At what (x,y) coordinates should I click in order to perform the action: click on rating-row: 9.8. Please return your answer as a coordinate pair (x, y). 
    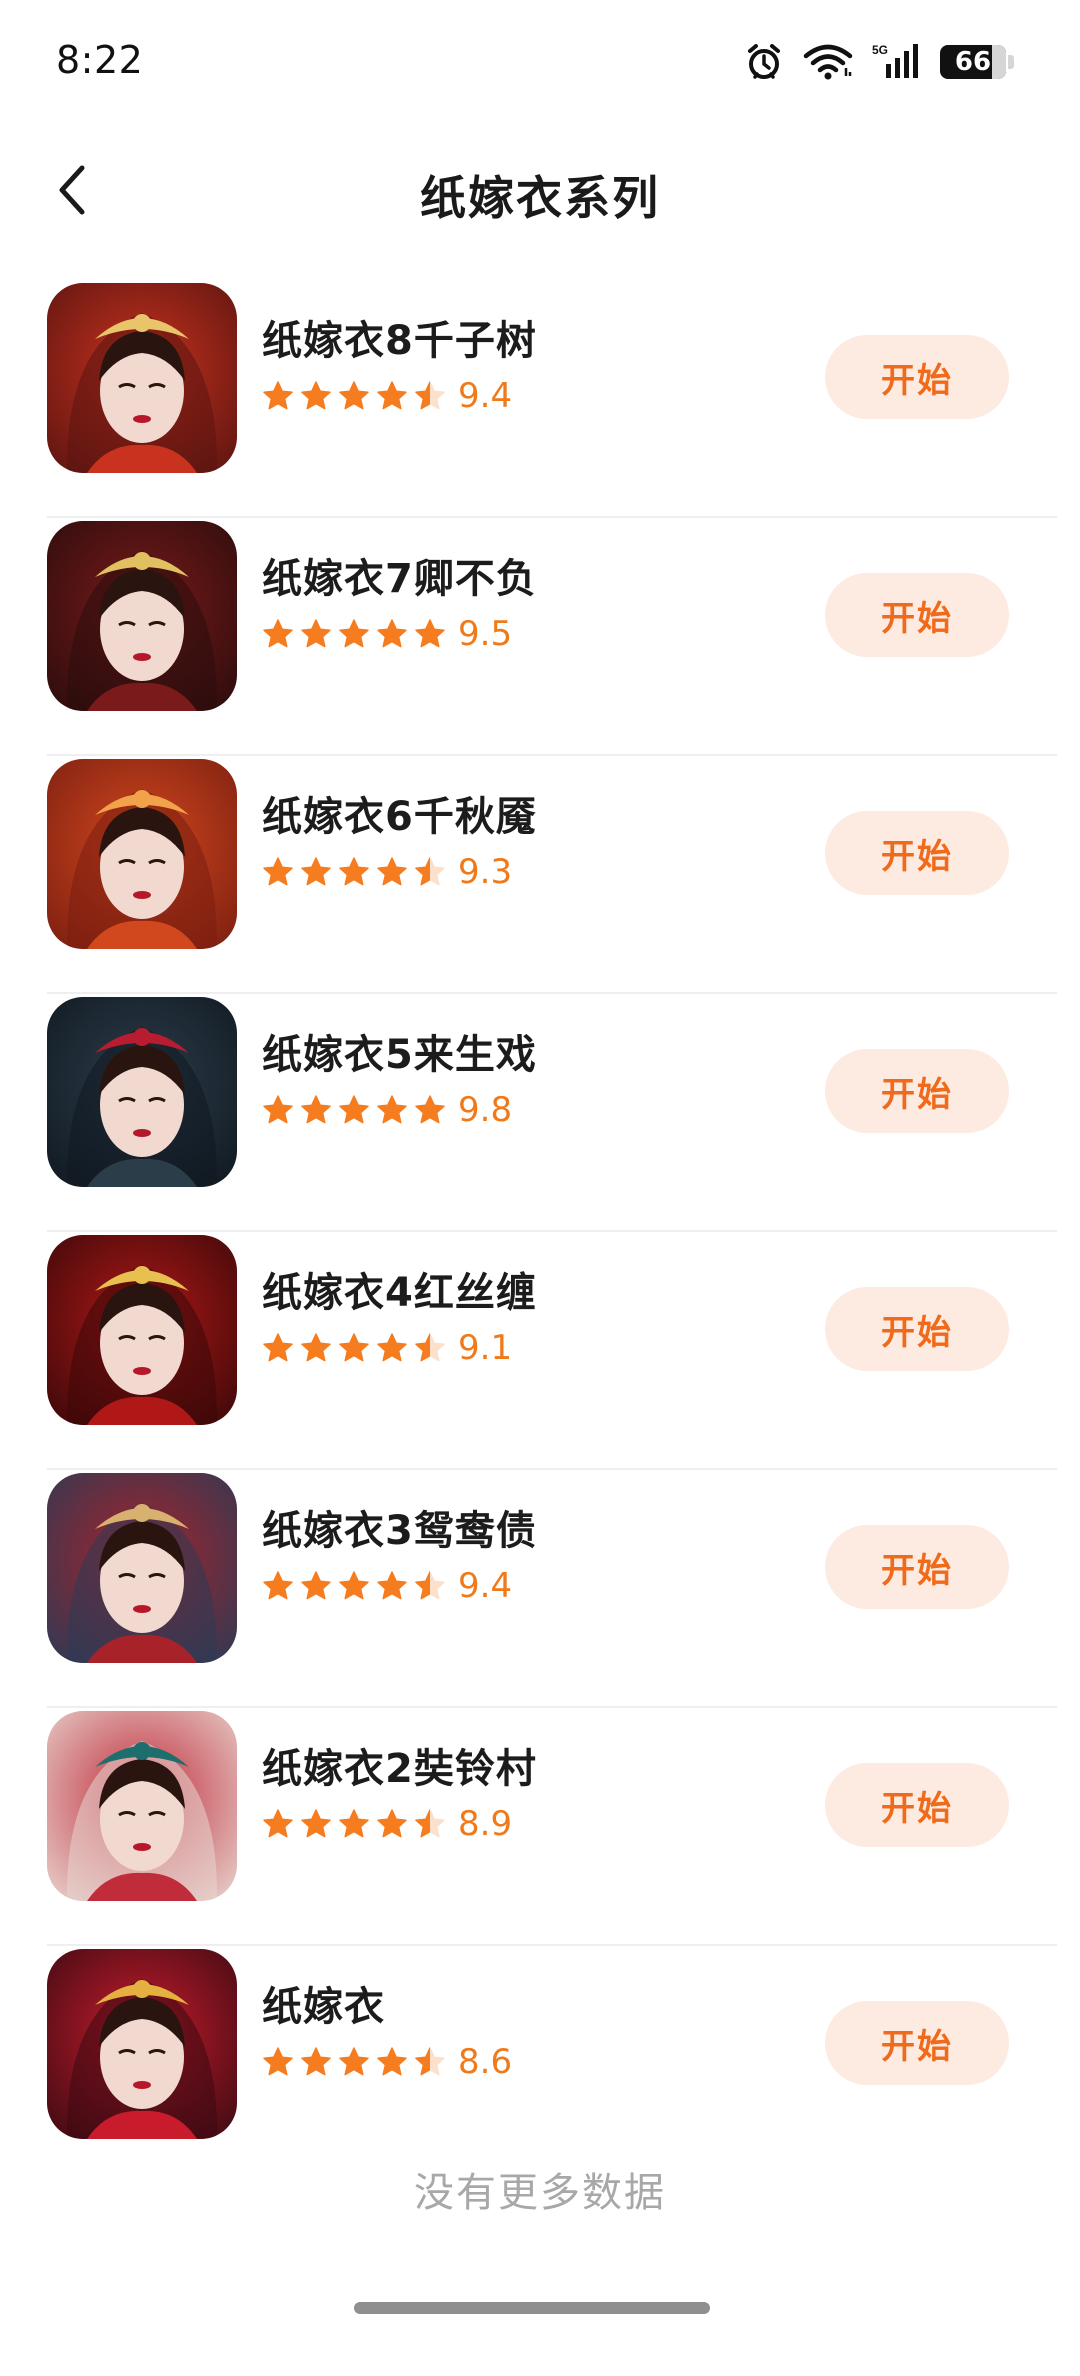
    Looking at the image, I should click on (387, 1110).